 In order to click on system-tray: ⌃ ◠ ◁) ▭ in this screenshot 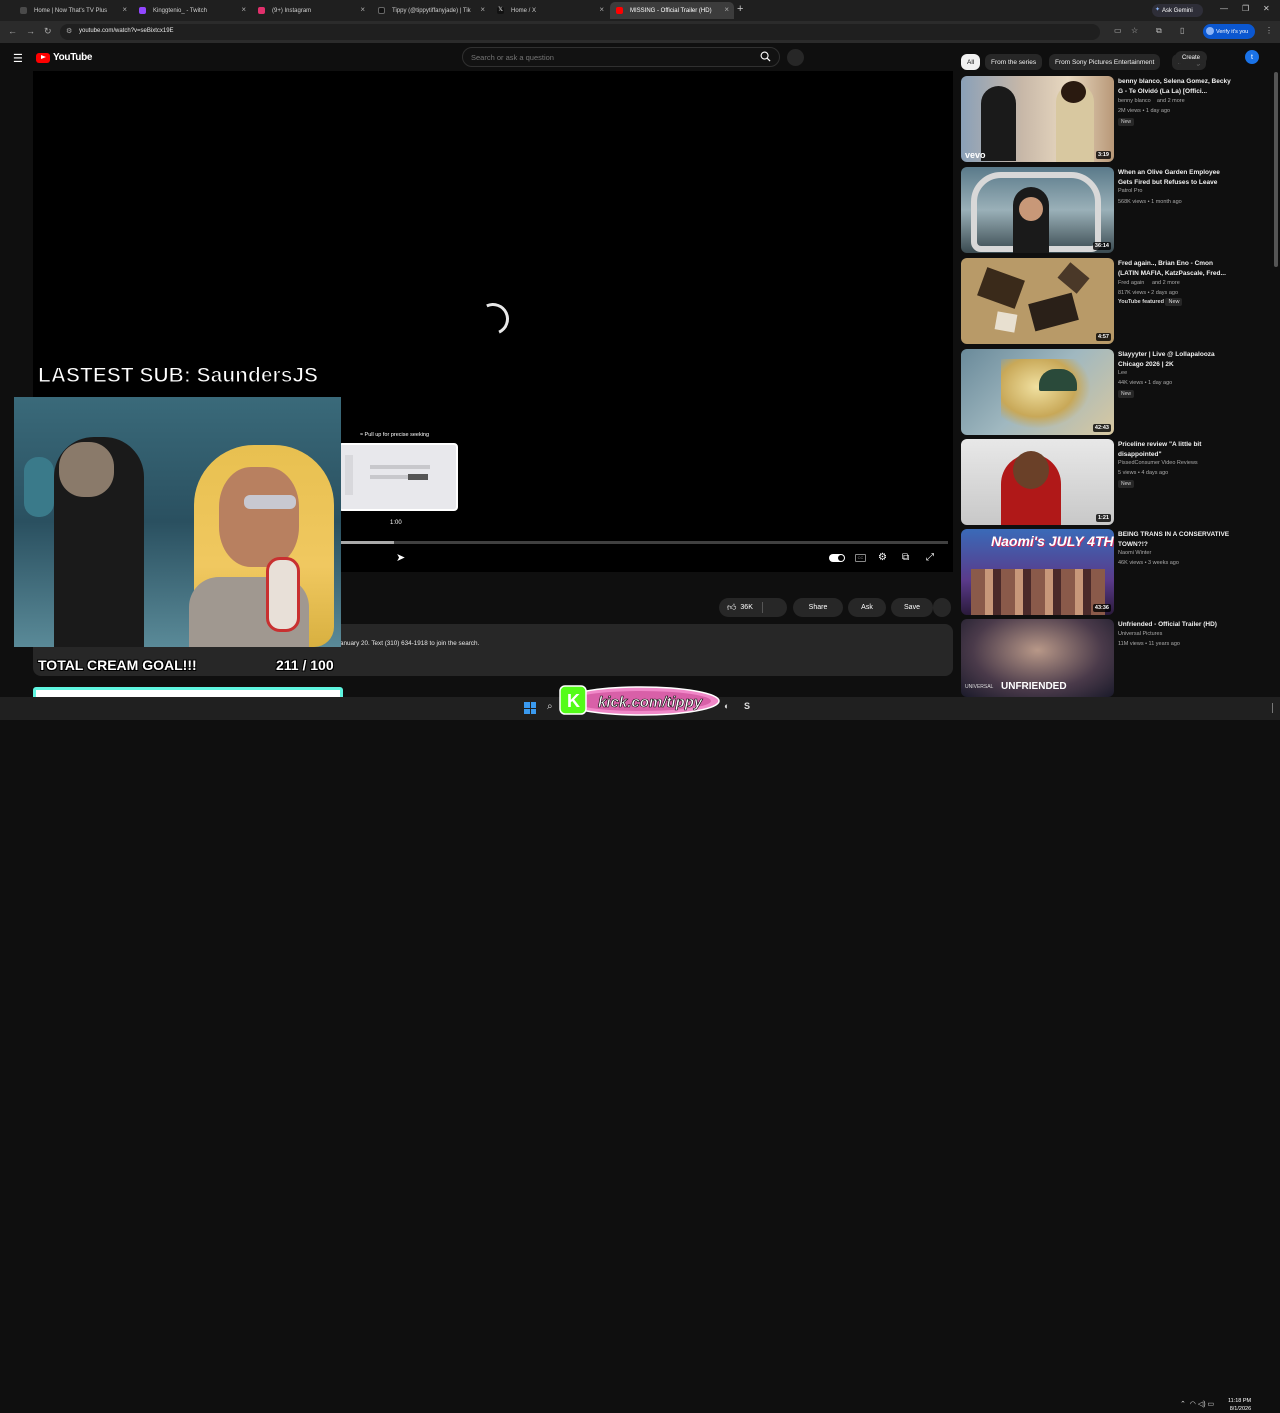, I will do `click(1197, 1404)`.